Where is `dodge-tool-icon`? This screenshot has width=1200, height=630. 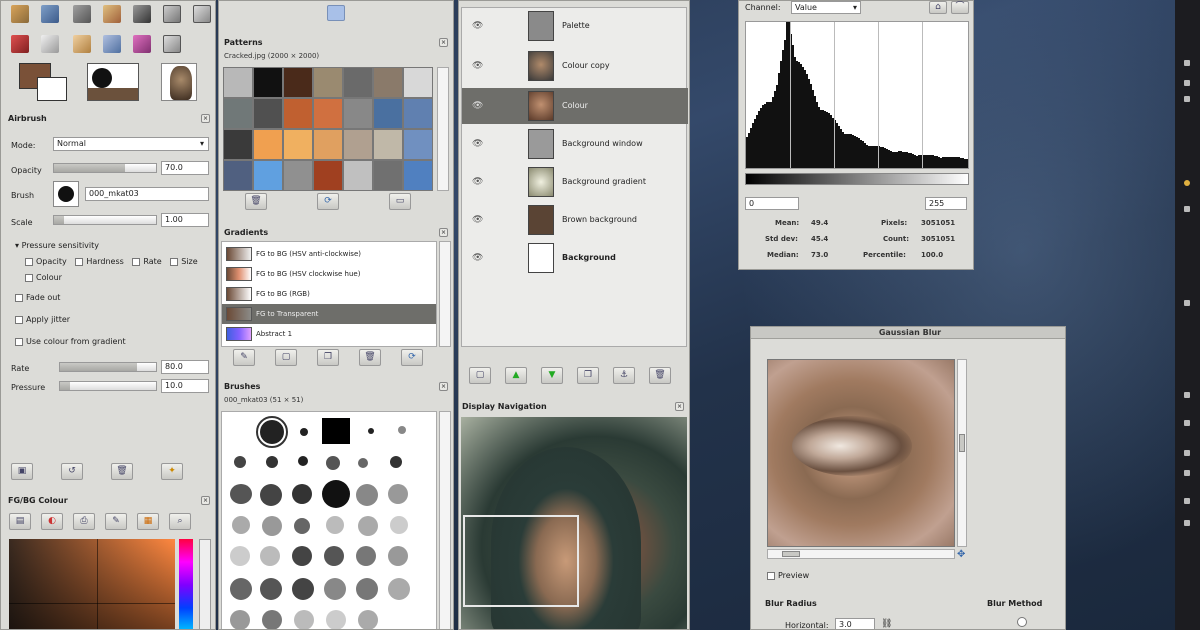
dodge-tool-icon is located at coordinates (50, 44).